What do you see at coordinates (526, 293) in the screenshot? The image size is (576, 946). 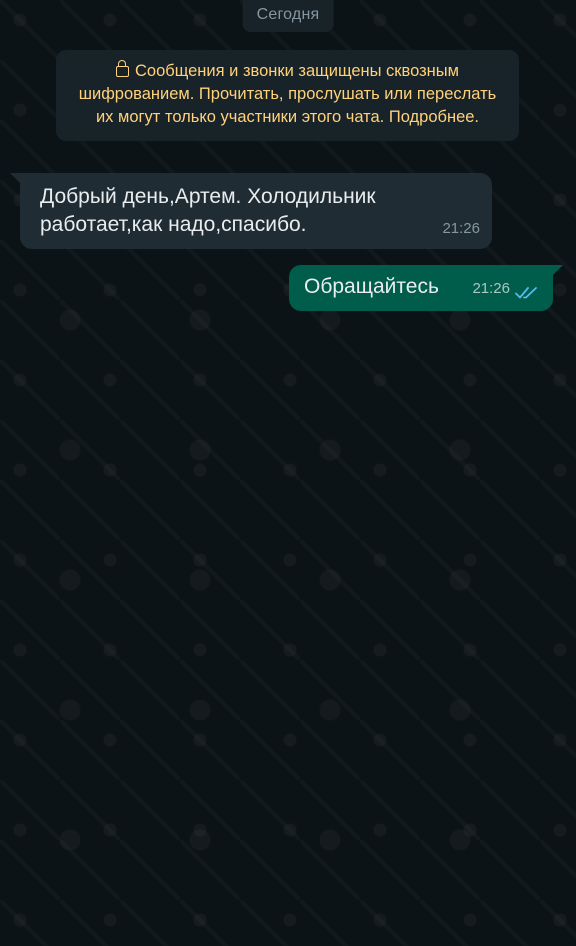 I see `double-check-icon` at bounding box center [526, 293].